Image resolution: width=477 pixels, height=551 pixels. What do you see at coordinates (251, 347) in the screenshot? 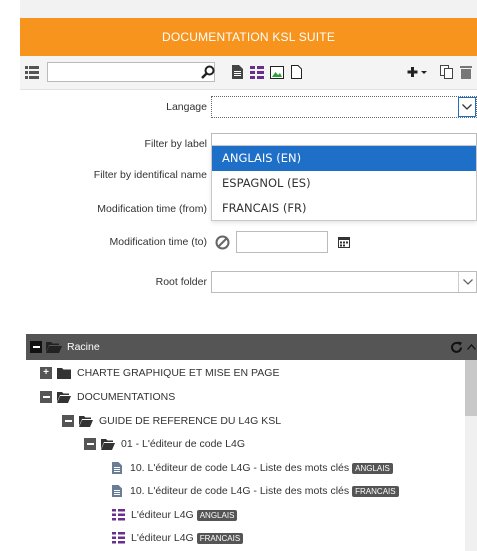
I see `tree-root-row: Racine` at bounding box center [251, 347].